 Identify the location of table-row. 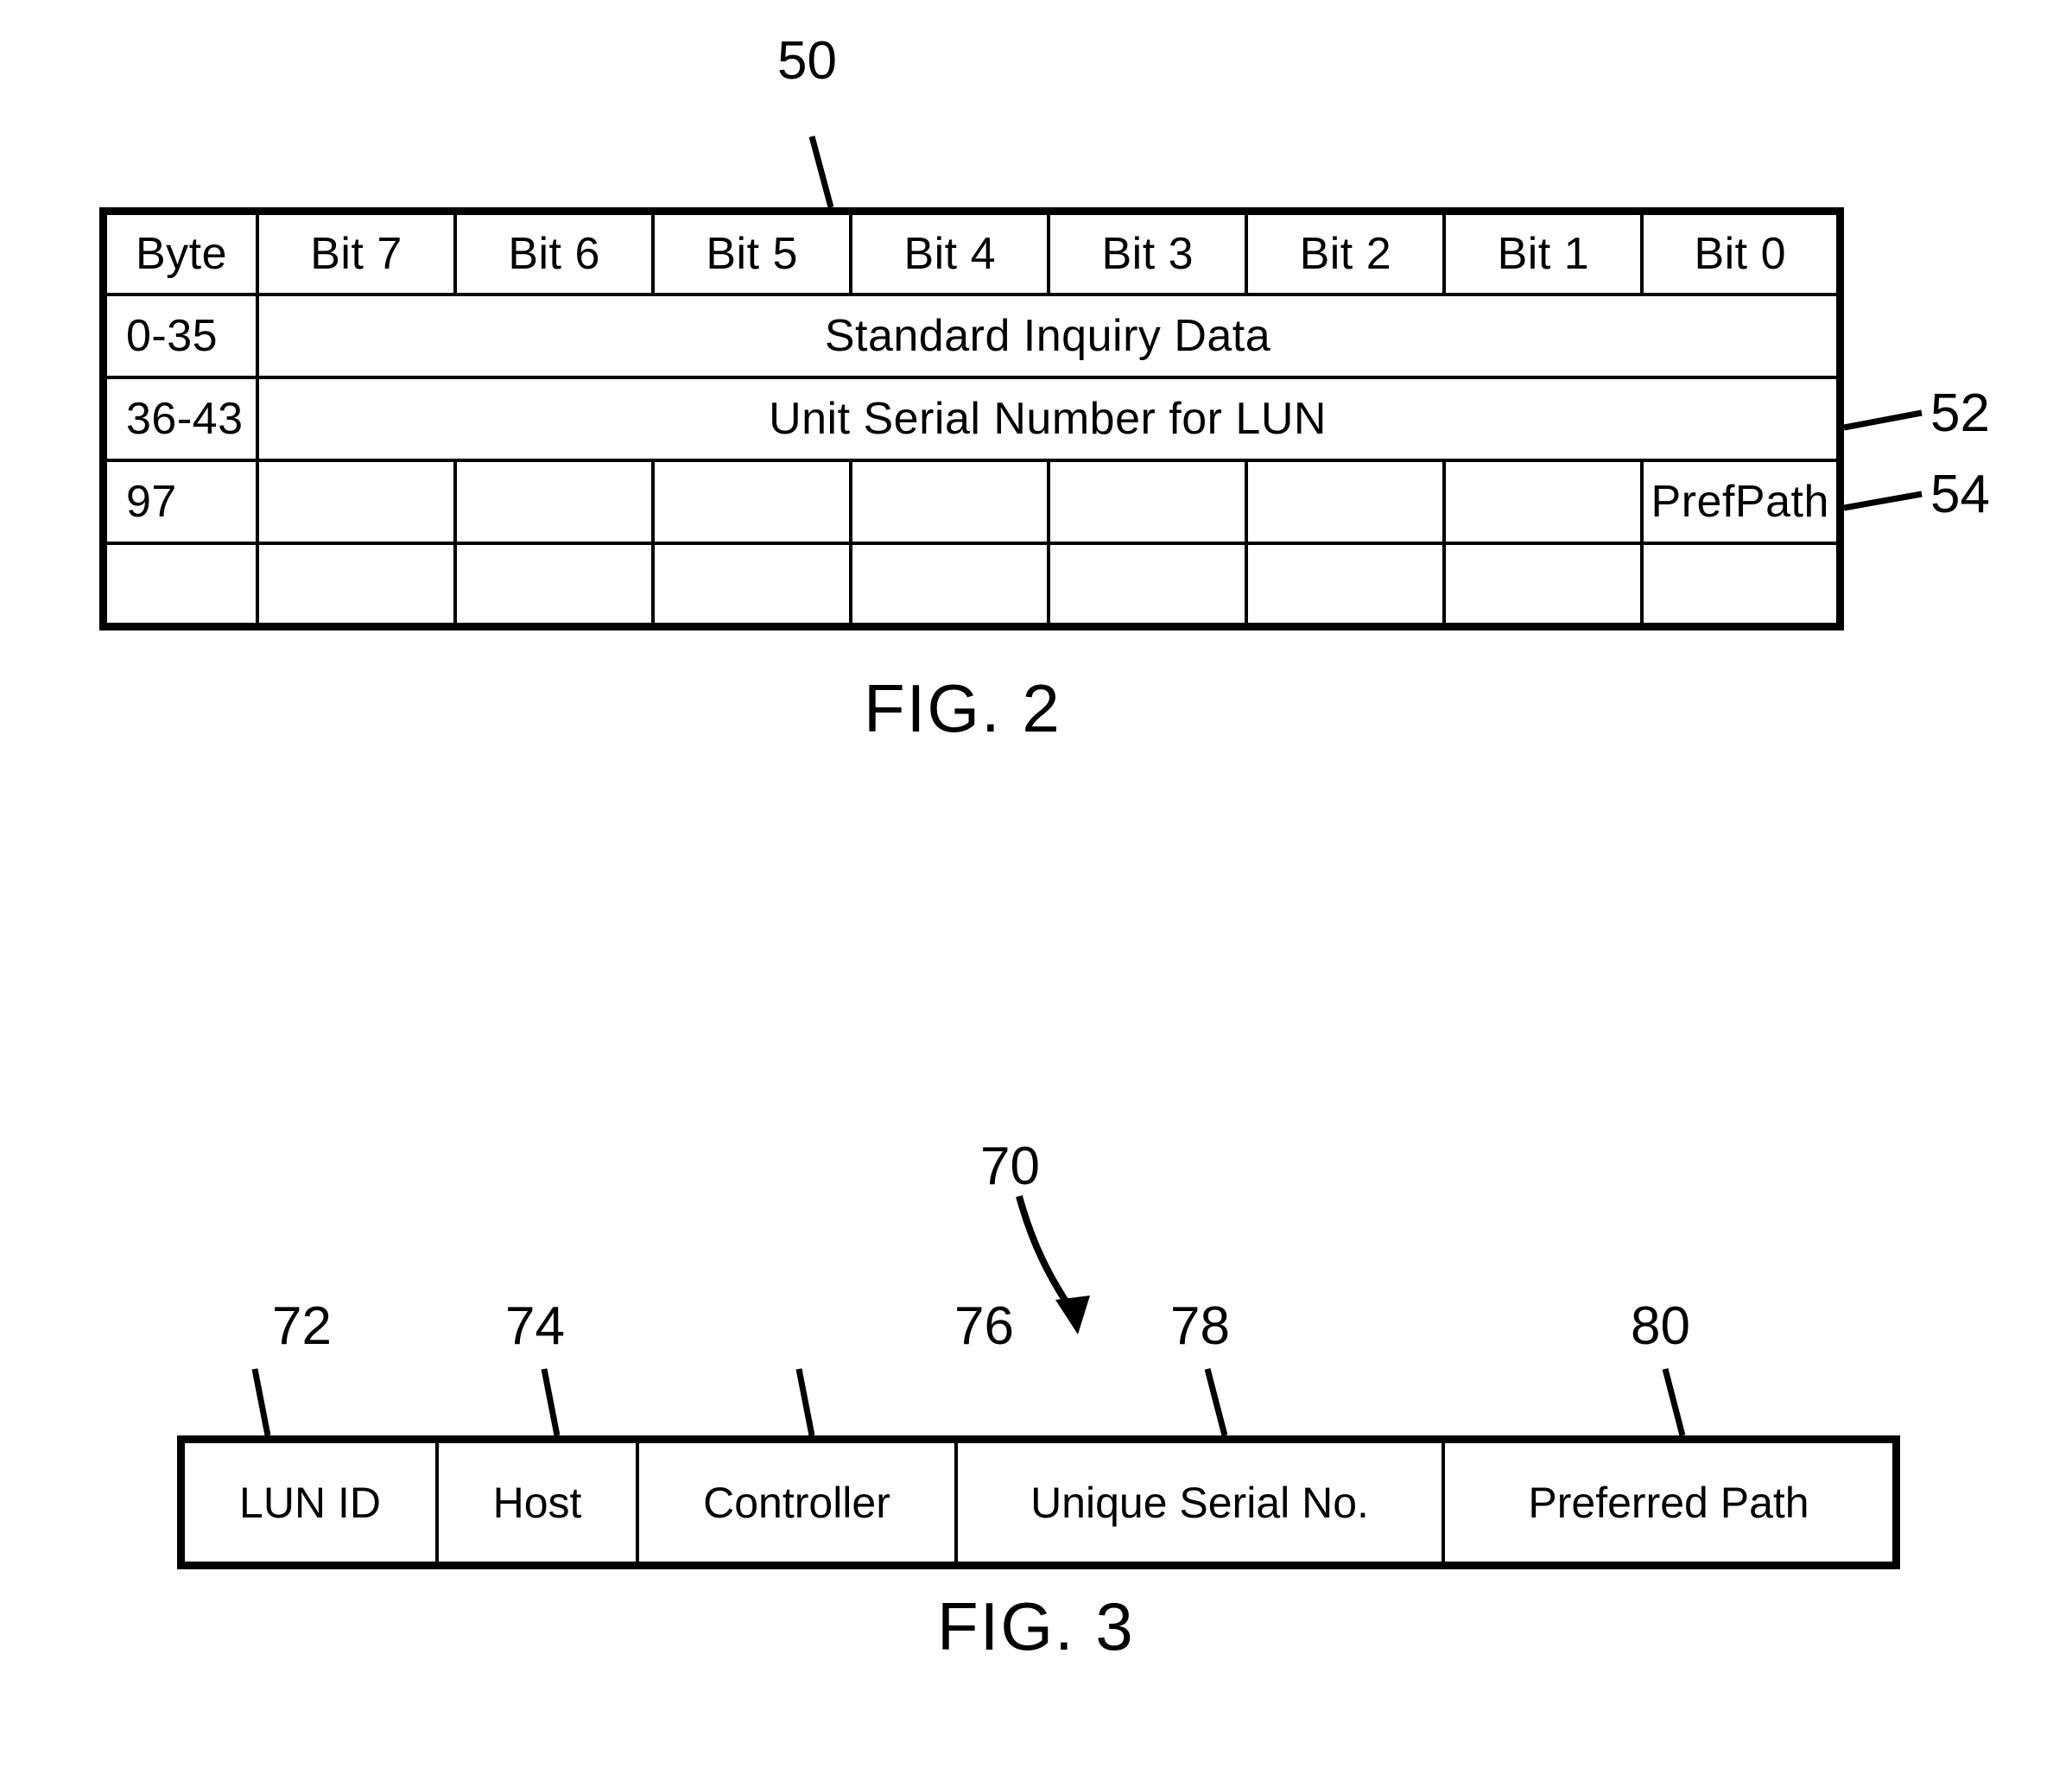
(972, 585).